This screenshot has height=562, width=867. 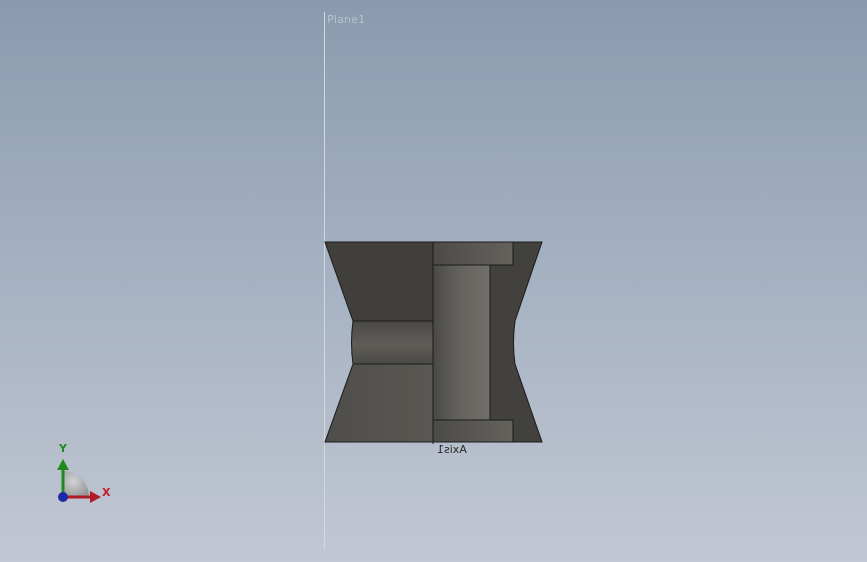 I want to click on plane1-label: Plane1, so click(x=346, y=19).